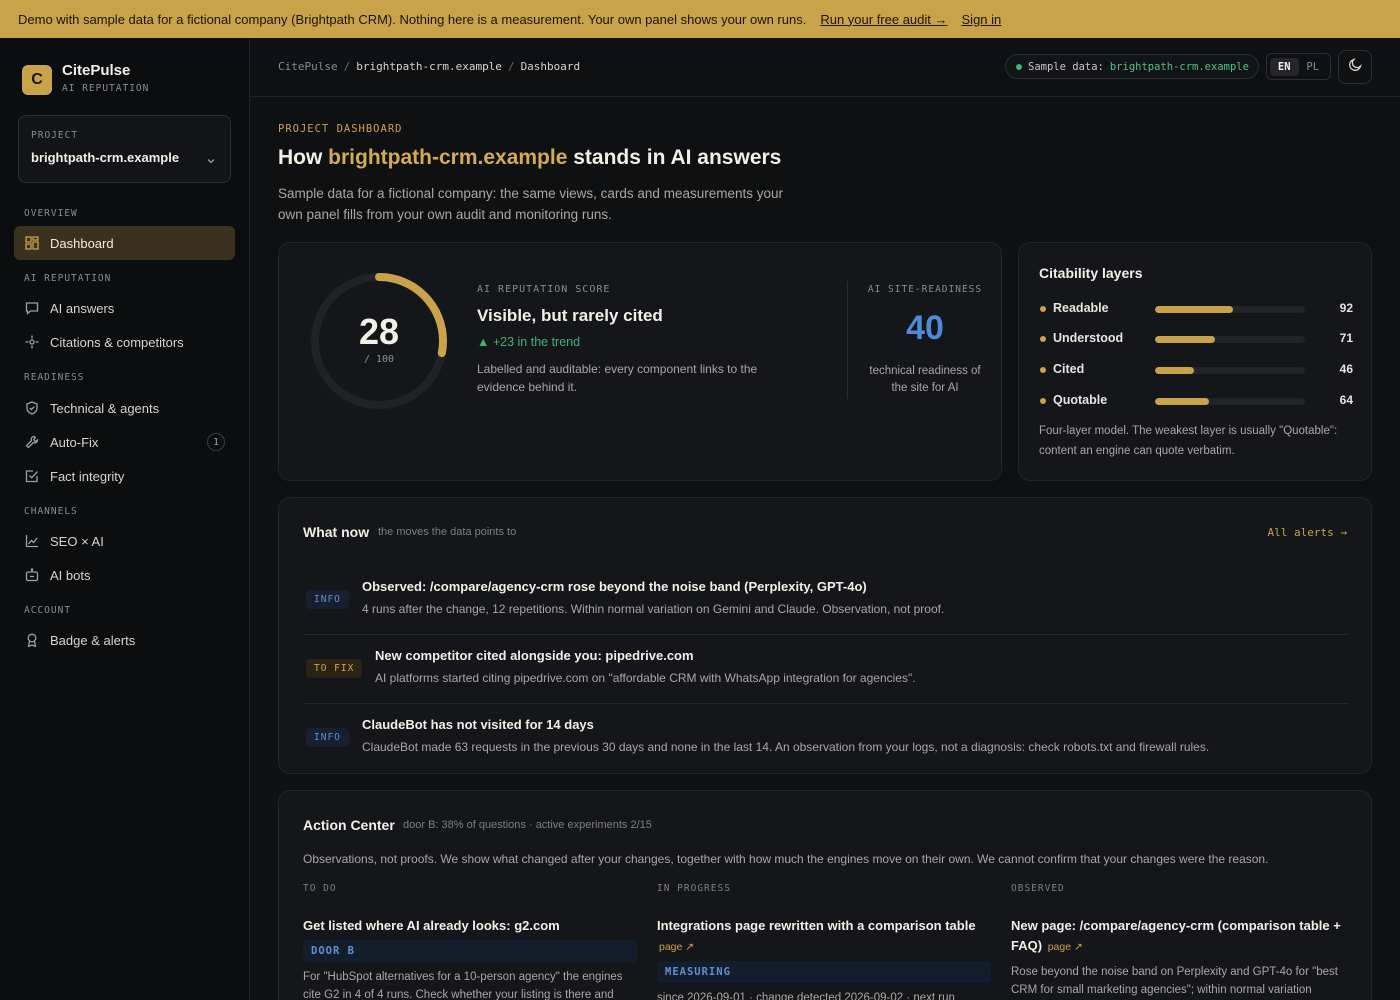 The image size is (1400, 1000). Describe the element at coordinates (1313, 67) in the screenshot. I see `lang-pl-button: PL` at that location.